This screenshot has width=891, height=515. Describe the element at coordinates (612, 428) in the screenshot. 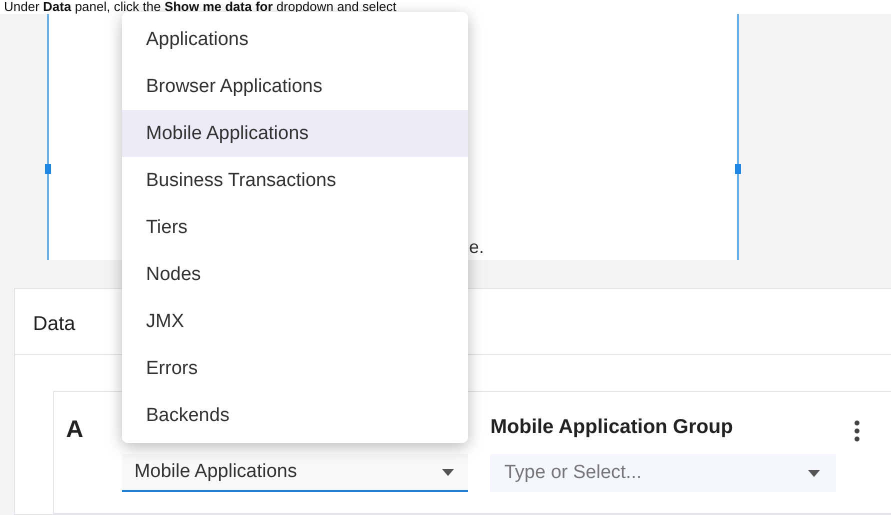

I see `field-label: Mobile Application Group` at that location.